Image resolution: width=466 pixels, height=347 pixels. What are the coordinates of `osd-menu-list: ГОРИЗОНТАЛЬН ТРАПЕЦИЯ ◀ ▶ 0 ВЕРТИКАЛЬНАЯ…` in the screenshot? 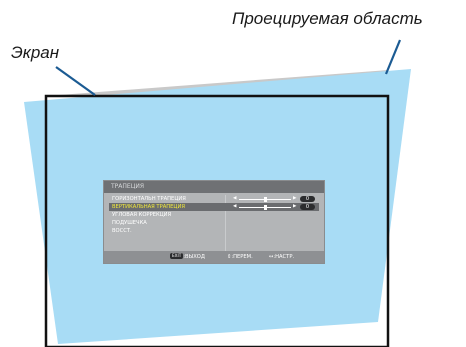 It's located at (214, 223).